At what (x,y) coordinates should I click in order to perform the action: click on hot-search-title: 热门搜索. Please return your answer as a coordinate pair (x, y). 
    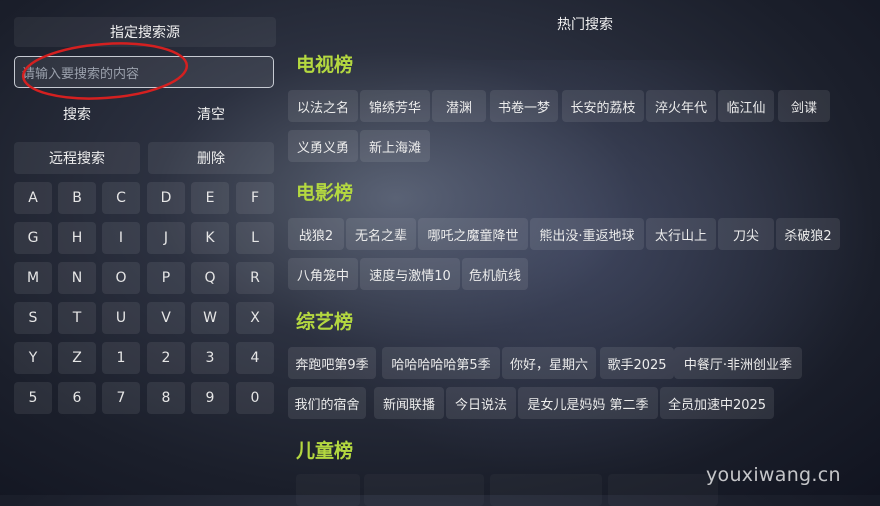
    Looking at the image, I should click on (585, 25).